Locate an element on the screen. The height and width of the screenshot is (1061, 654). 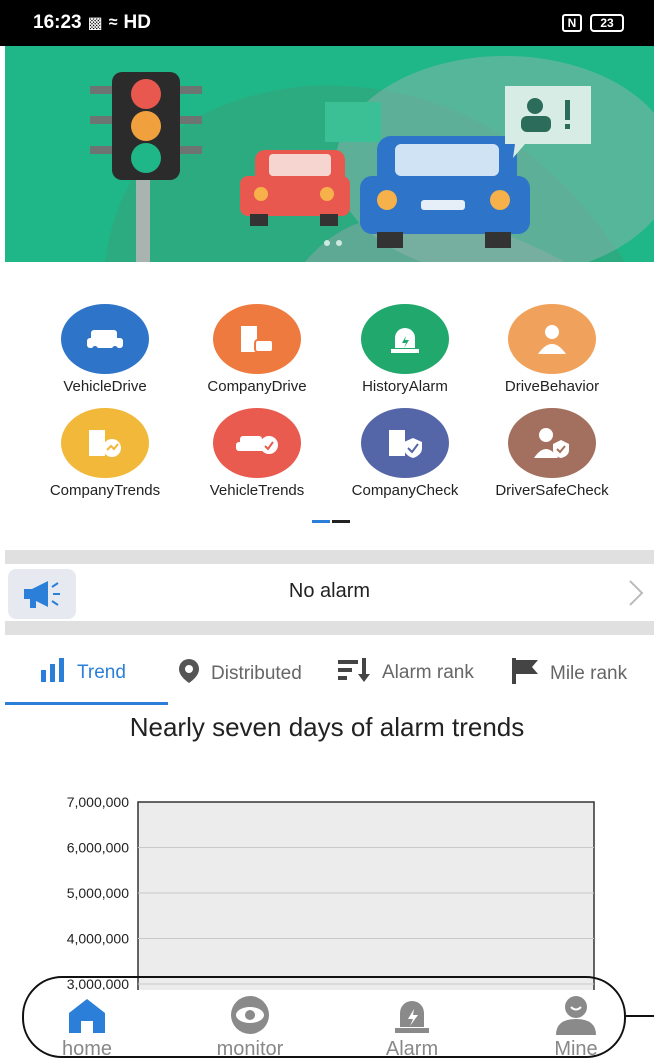
grid-item-label: CompanyCheck is located at coordinates (405, 490).